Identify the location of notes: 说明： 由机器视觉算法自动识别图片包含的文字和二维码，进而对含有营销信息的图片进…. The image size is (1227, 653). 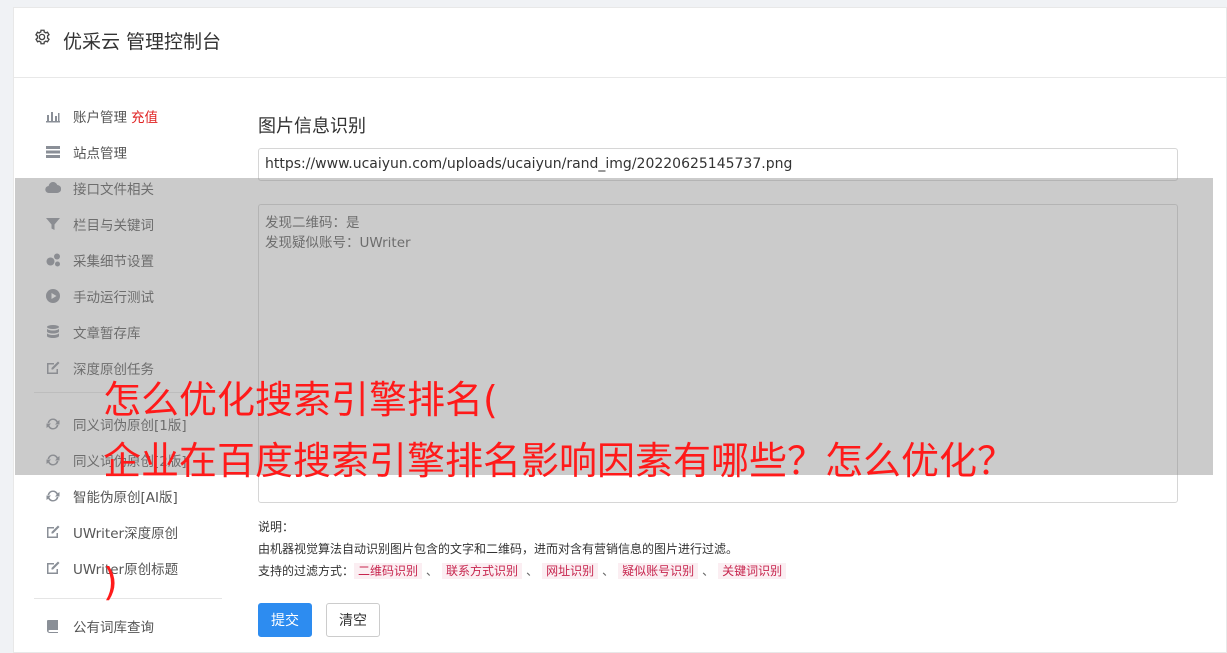
(522, 549).